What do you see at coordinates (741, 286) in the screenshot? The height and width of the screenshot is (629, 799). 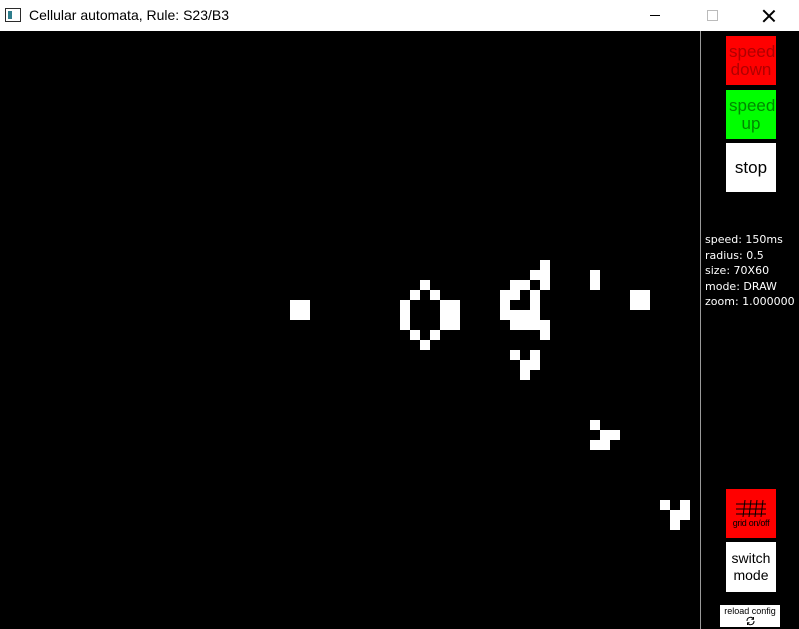 I see `mode-readout: mode: DRAW` at bounding box center [741, 286].